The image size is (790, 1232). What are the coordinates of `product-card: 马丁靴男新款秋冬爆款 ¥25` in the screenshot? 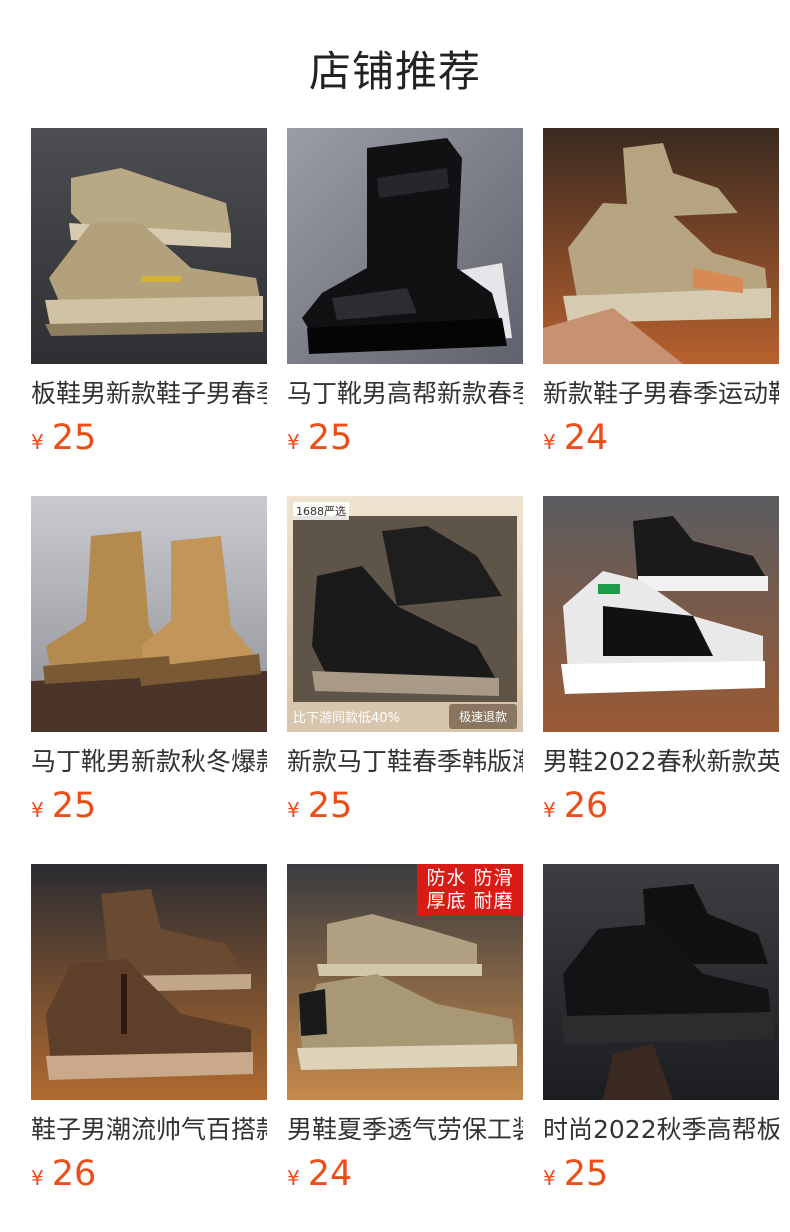 It's located at (149, 680).